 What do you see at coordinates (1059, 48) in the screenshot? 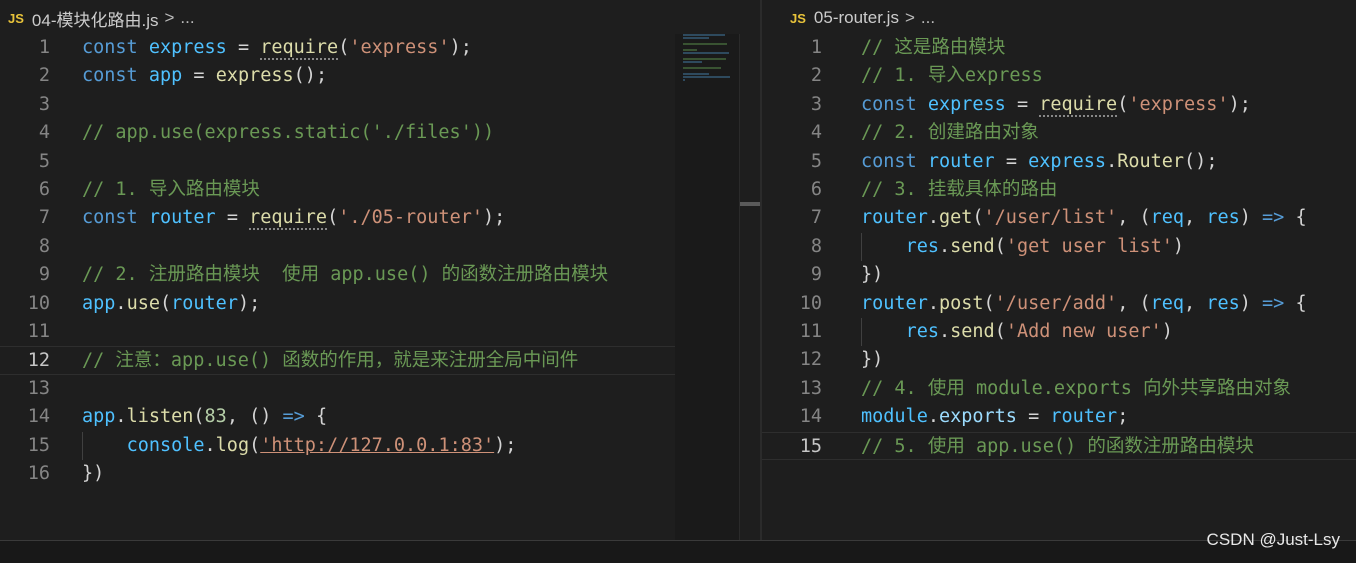
I see `code-line: 1 // 这是路由模块` at bounding box center [1059, 48].